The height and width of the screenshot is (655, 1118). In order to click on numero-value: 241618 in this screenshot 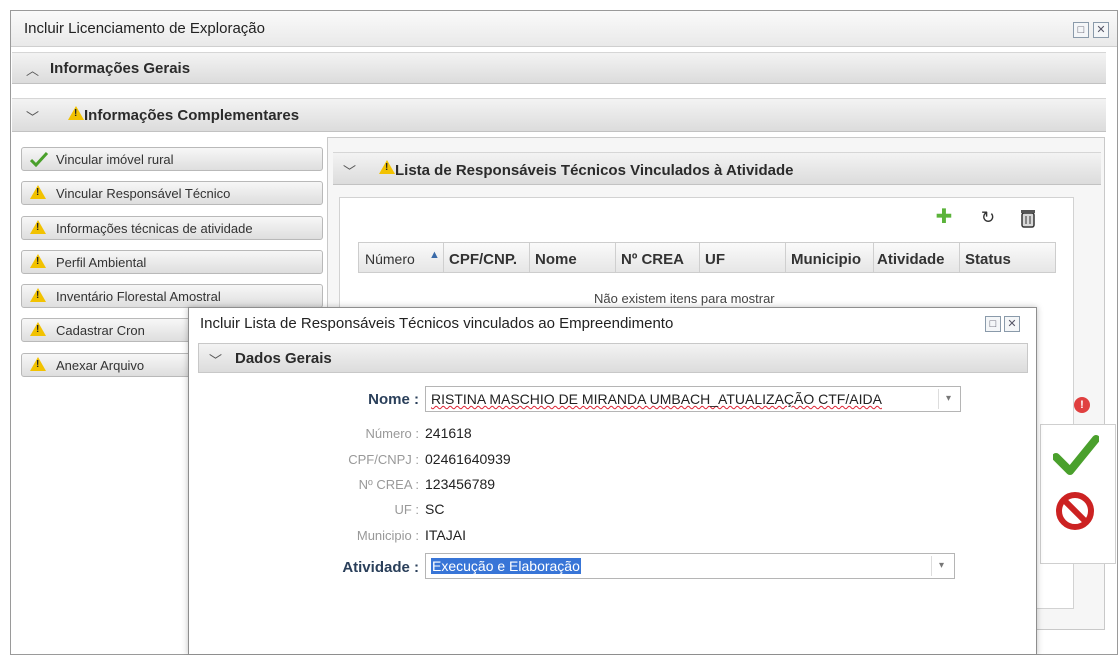, I will do `click(448, 433)`.